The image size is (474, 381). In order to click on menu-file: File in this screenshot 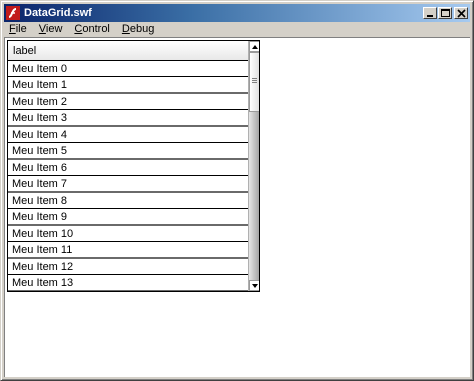, I will do `click(18, 29)`.